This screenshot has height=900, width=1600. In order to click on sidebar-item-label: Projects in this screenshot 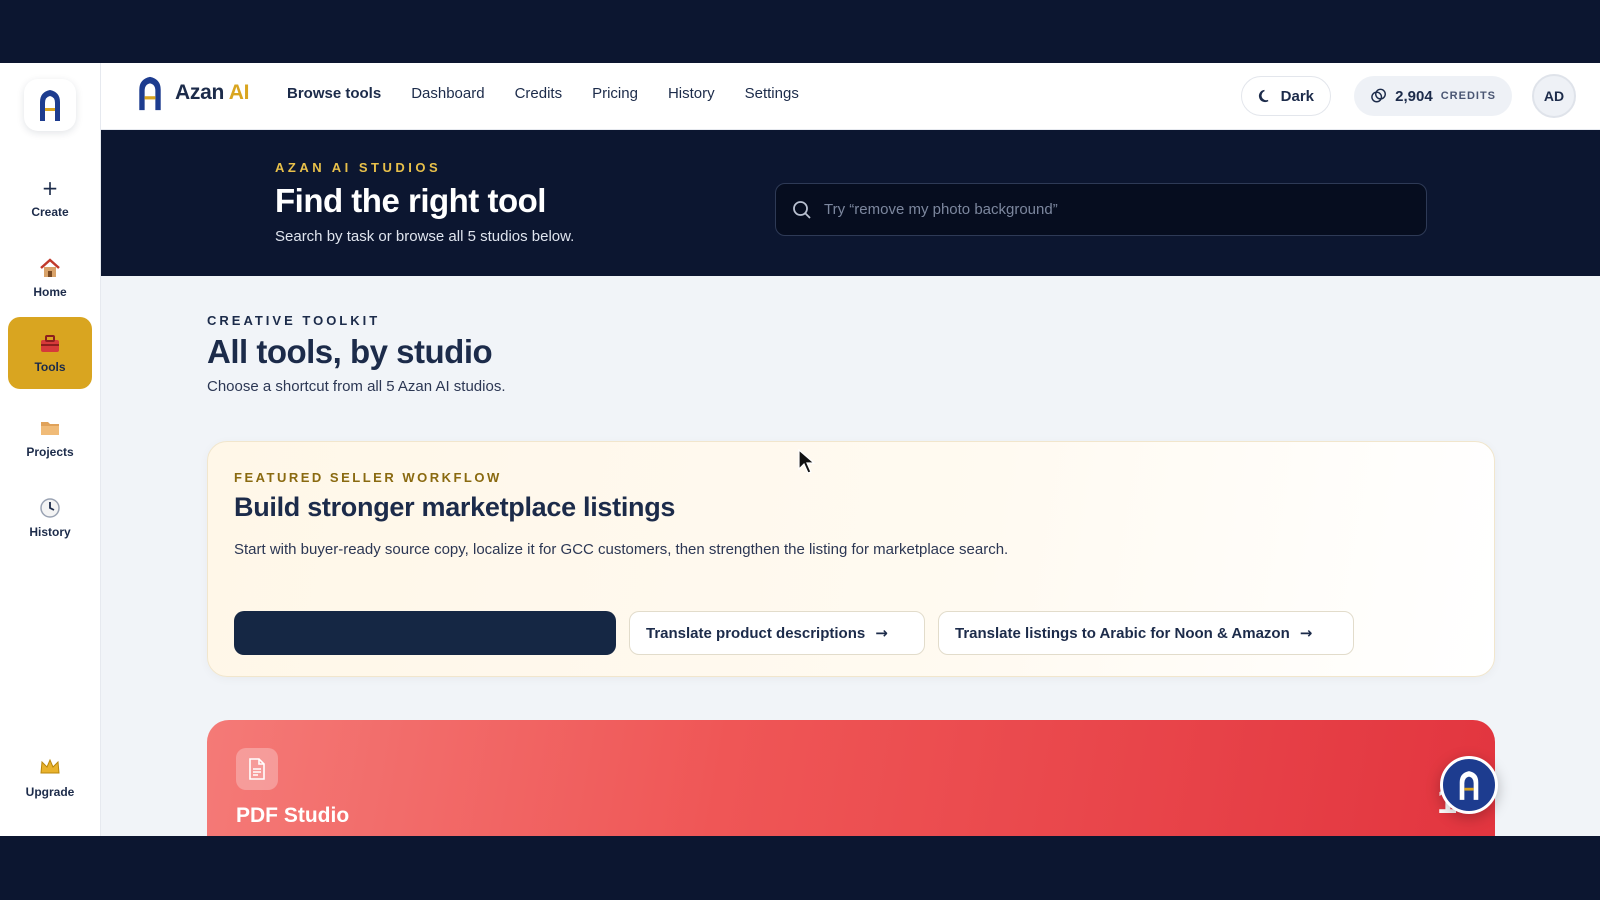, I will do `click(50, 452)`.